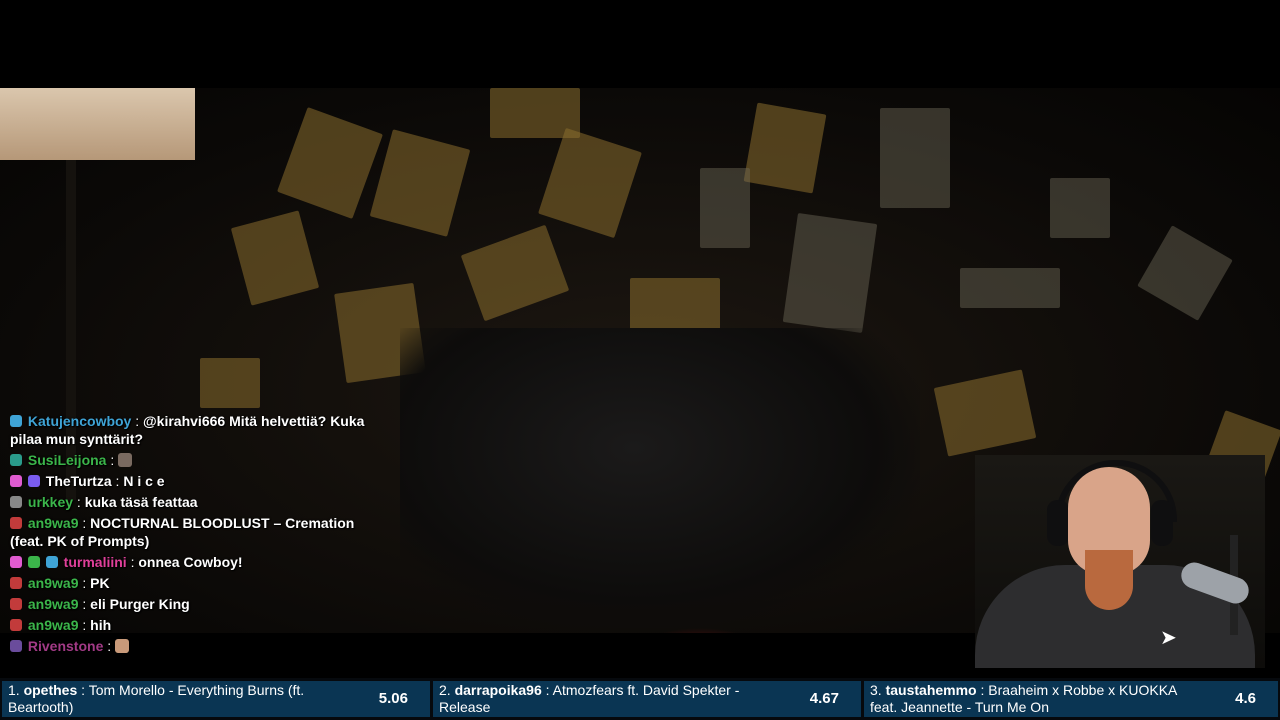 The height and width of the screenshot is (720, 1280). Describe the element at coordinates (14, 690) in the screenshot. I see `request-rank: 1.` at that location.